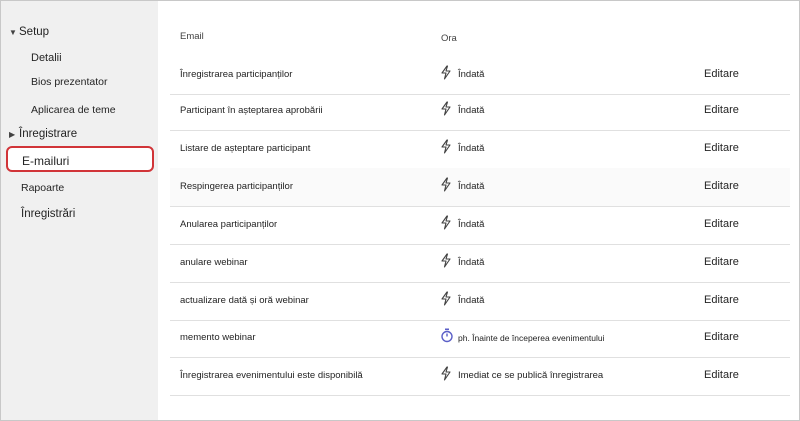  Describe the element at coordinates (46, 58) in the screenshot. I see `nav-detalii: Detalii` at that location.